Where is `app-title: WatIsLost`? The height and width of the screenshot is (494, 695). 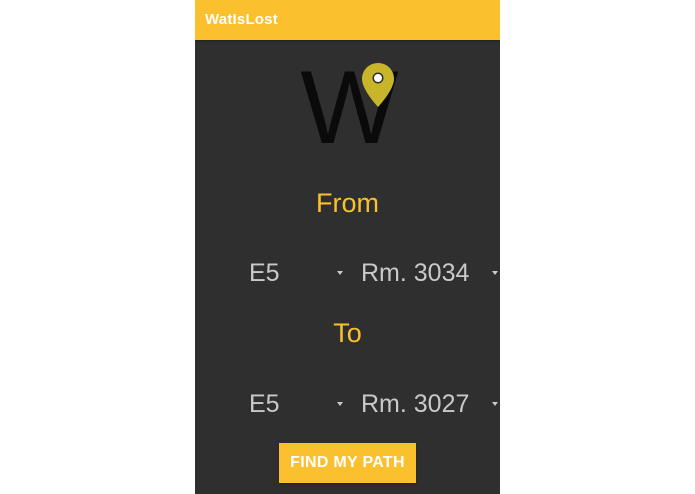 app-title: WatIsLost is located at coordinates (241, 19).